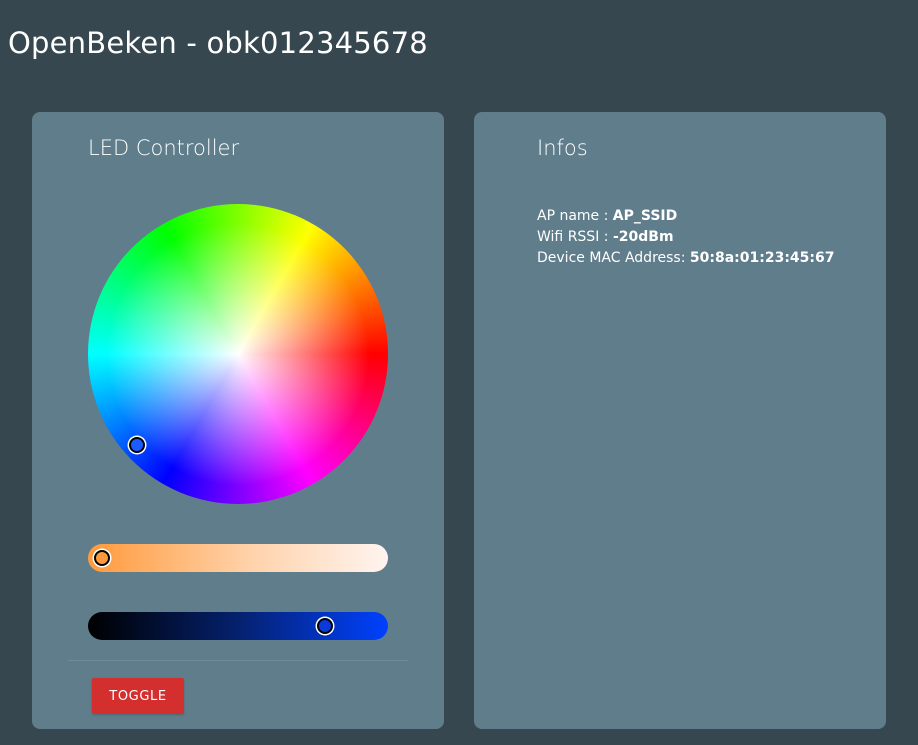 The width and height of the screenshot is (918, 745). I want to click on info-label: Wifi RSSI :, so click(575, 237).